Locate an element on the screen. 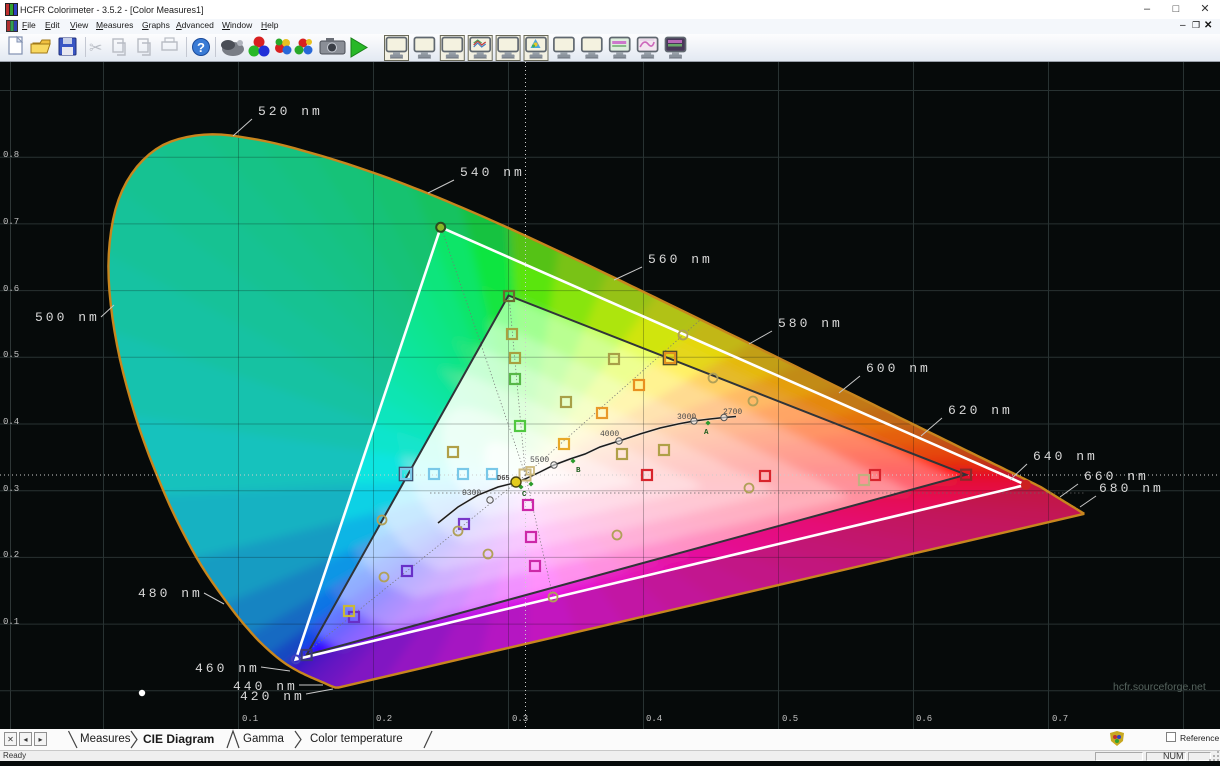 The image size is (1220, 766). svg-text: A is located at coordinates (706, 433).